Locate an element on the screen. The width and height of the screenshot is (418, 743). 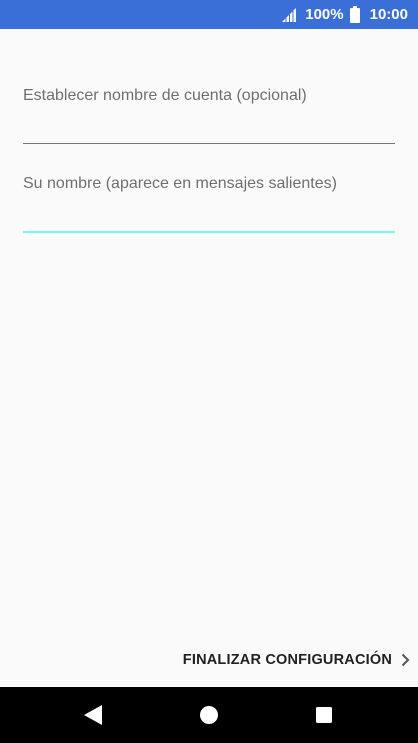
recents-button is located at coordinates (324, 715).